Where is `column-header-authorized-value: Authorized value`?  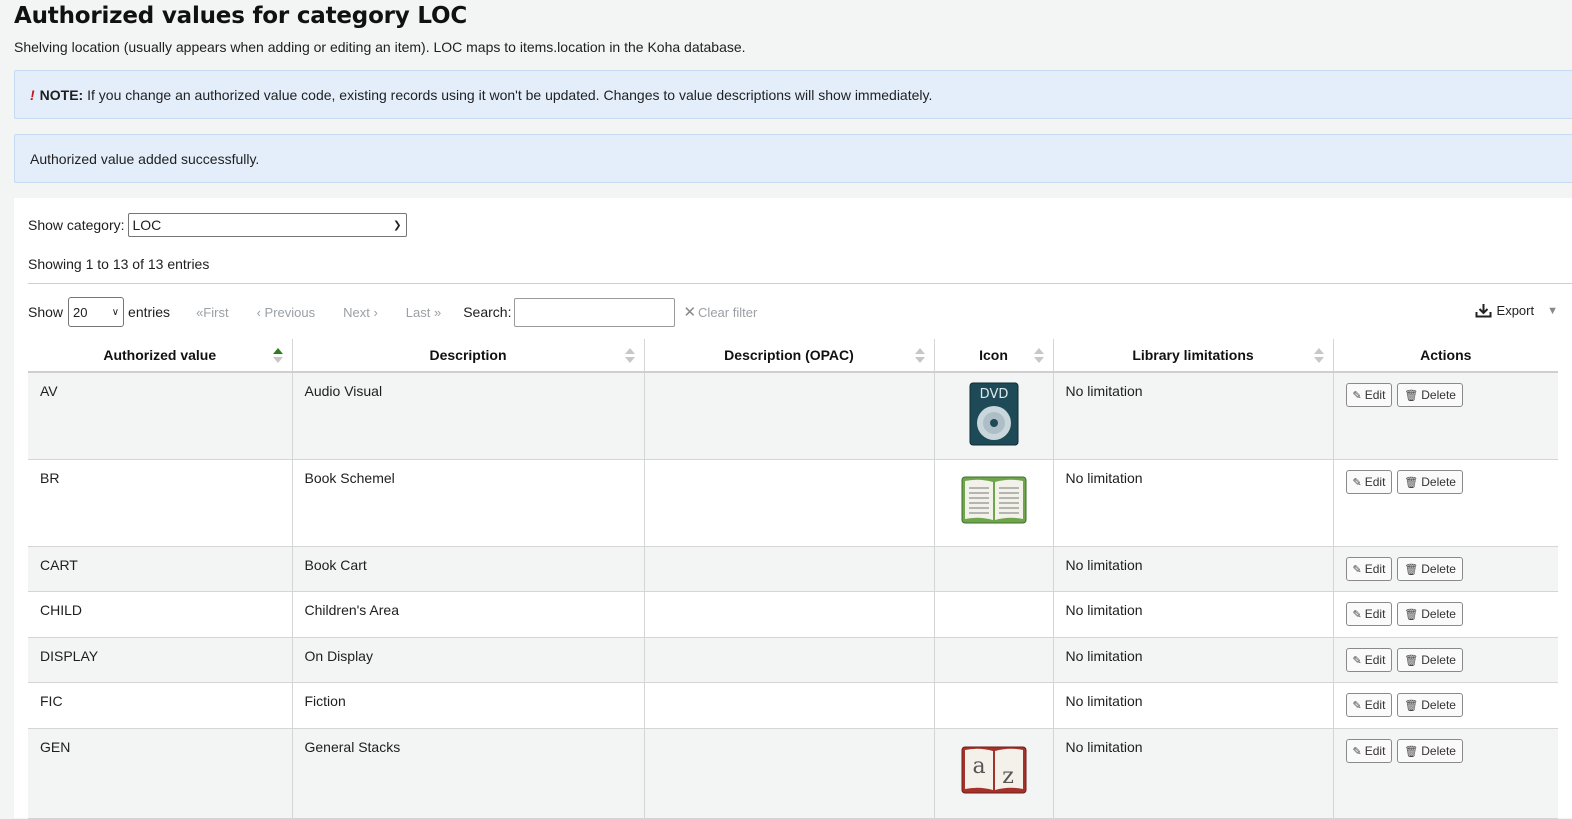
column-header-authorized-value: Authorized value is located at coordinates (160, 356).